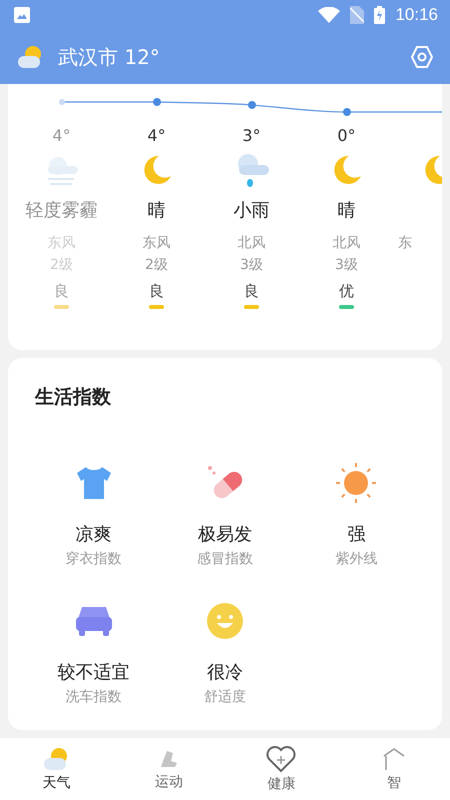  I want to click on air-quality: 优, so click(346, 291).